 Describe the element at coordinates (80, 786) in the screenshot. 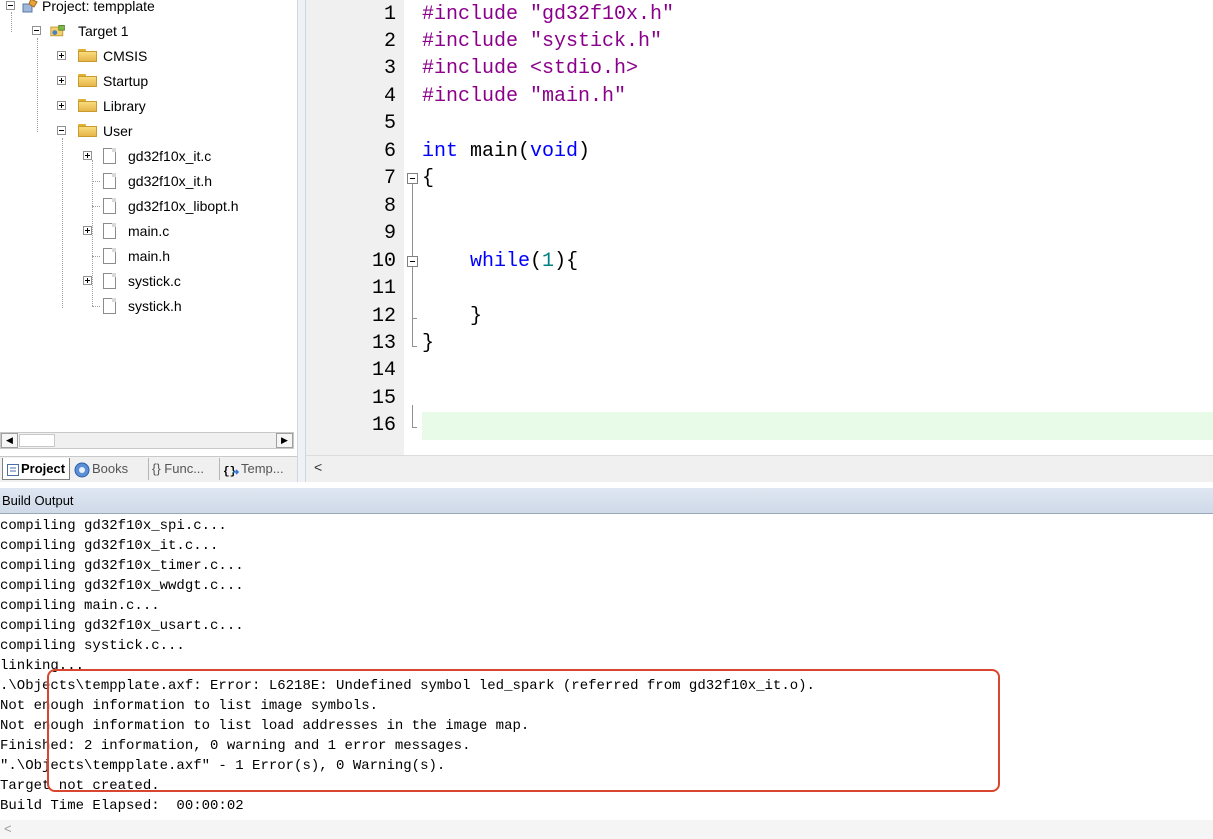

I see `output-line: Target not created.` at that location.